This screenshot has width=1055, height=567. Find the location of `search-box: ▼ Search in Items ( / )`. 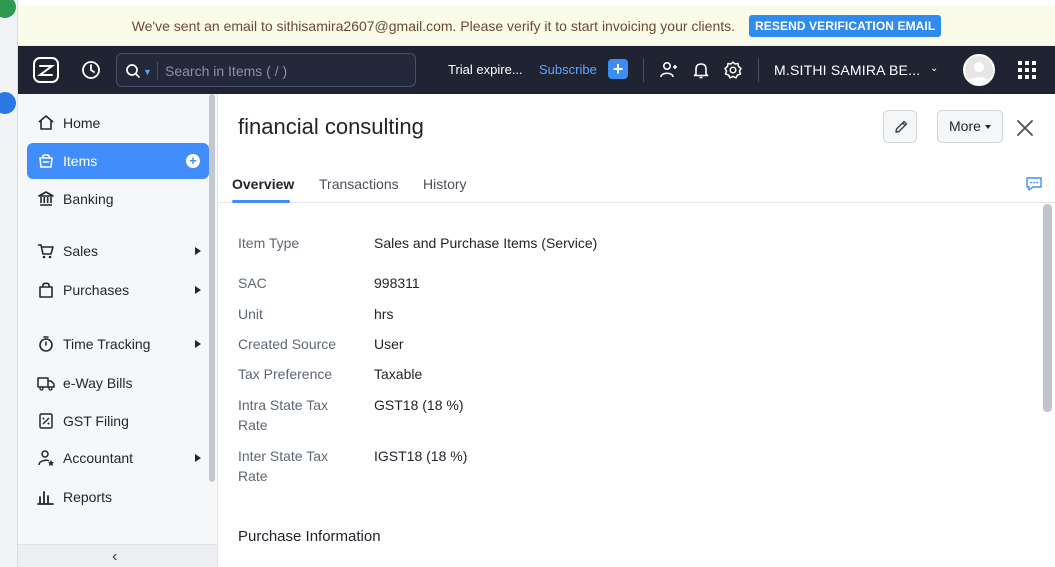

search-box: ▼ Search in Items ( / ) is located at coordinates (266, 70).